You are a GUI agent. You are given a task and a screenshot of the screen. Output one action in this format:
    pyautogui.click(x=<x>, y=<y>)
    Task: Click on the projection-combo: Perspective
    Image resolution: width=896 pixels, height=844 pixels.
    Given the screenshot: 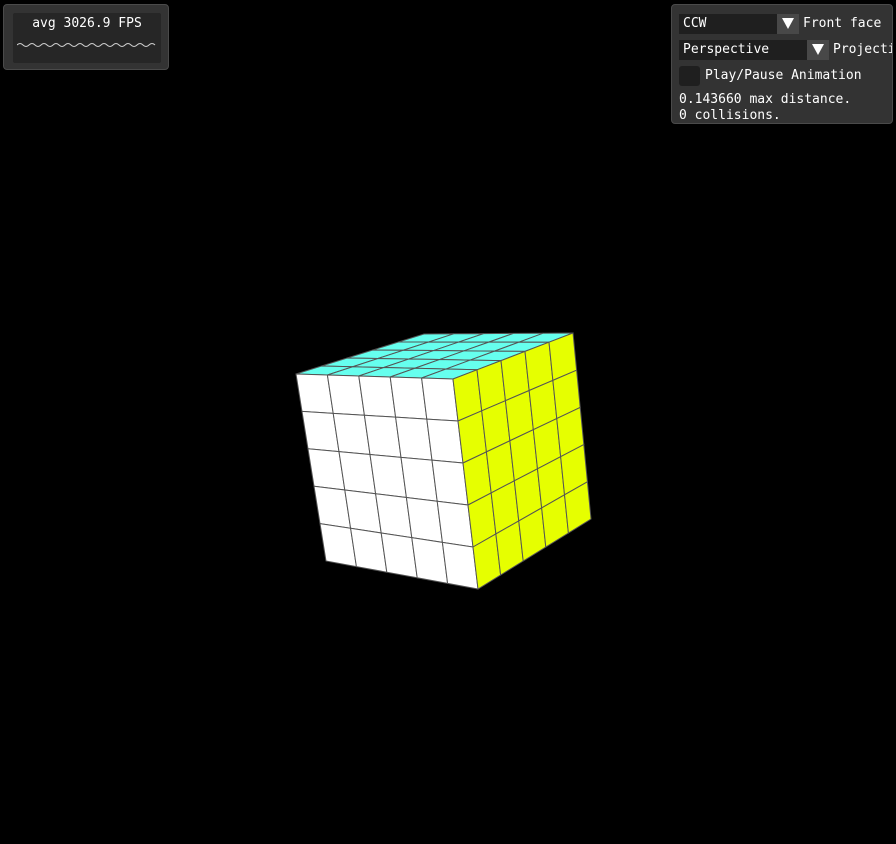 What is the action you would take?
    pyautogui.click(x=754, y=50)
    